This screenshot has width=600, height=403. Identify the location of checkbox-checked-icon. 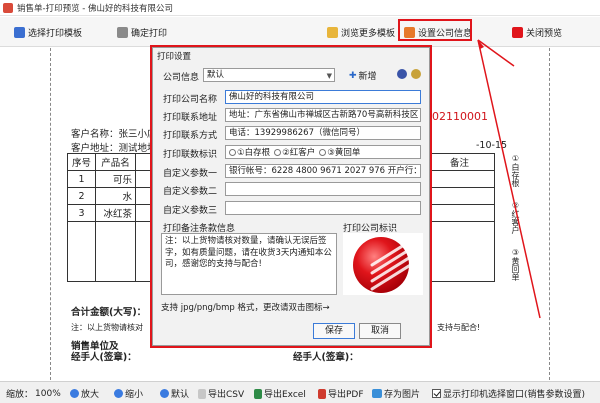
(436, 393).